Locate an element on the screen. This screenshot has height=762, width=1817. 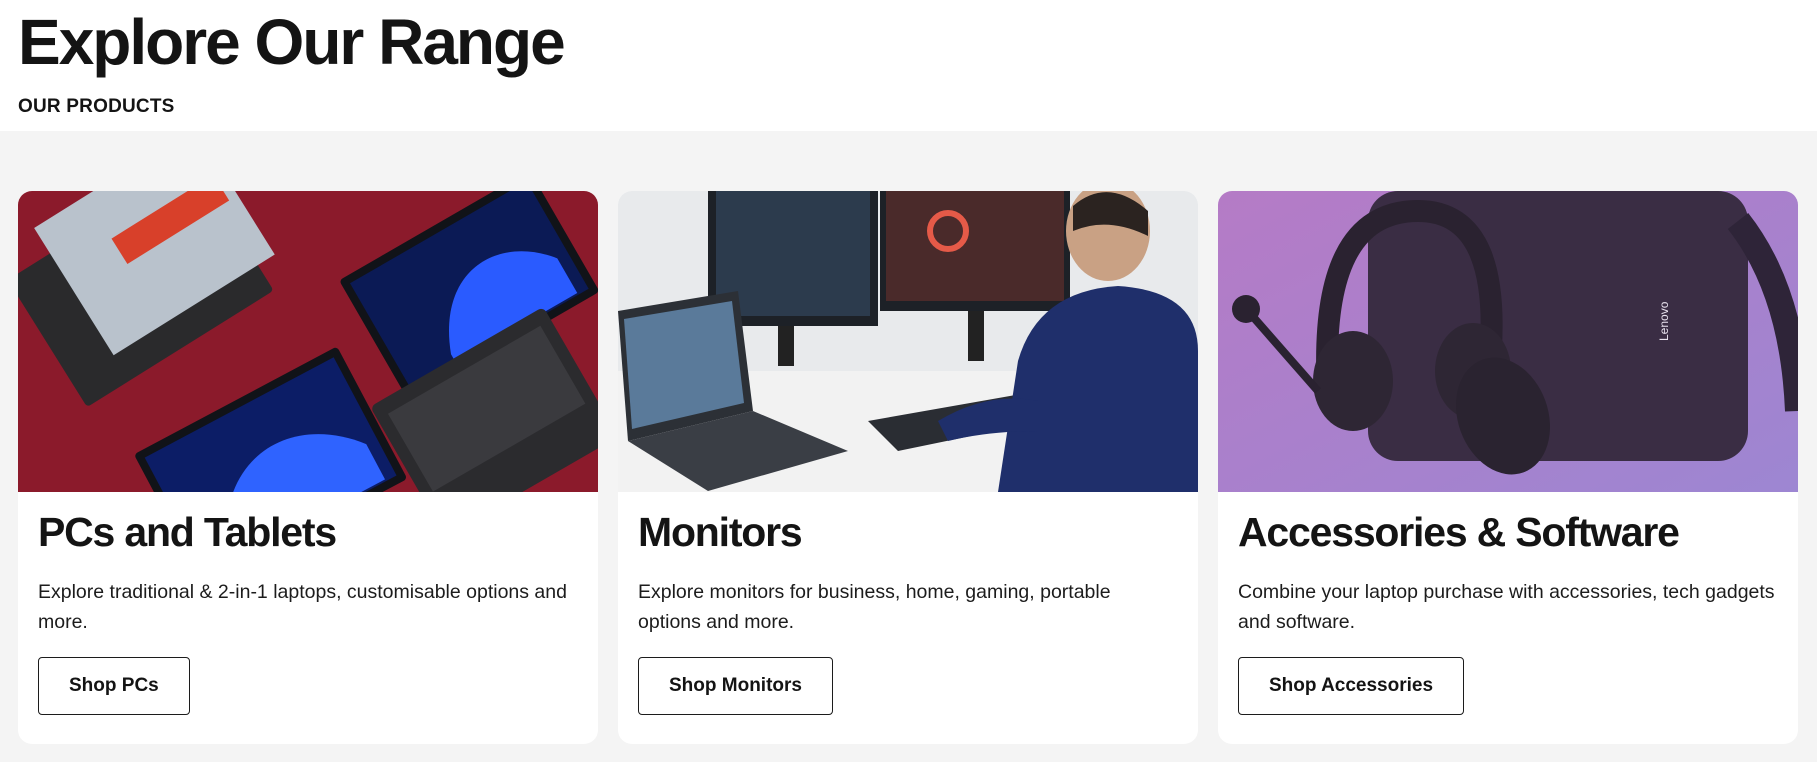
accessories-image-icon: Lenovo is located at coordinates (1508, 341).